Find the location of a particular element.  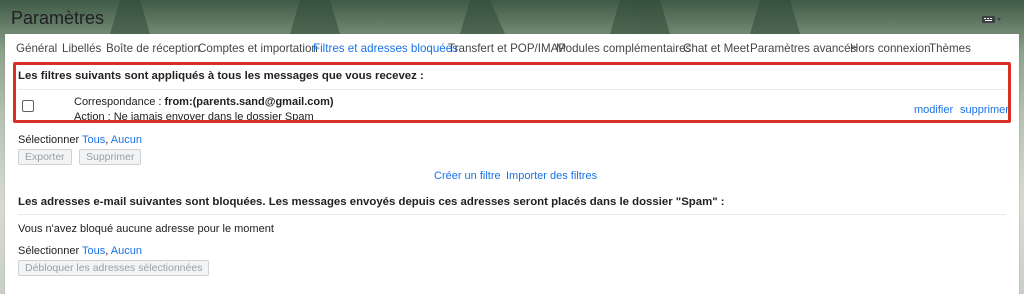

tab-general: Général is located at coordinates (36, 48).